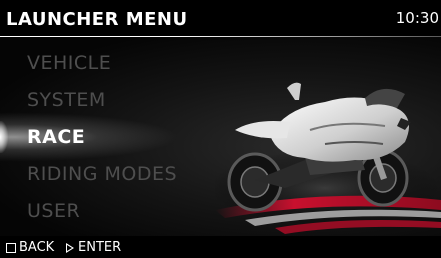  I want to click on header-bar: LAUNCHER MENU 10:30, so click(220, 18).